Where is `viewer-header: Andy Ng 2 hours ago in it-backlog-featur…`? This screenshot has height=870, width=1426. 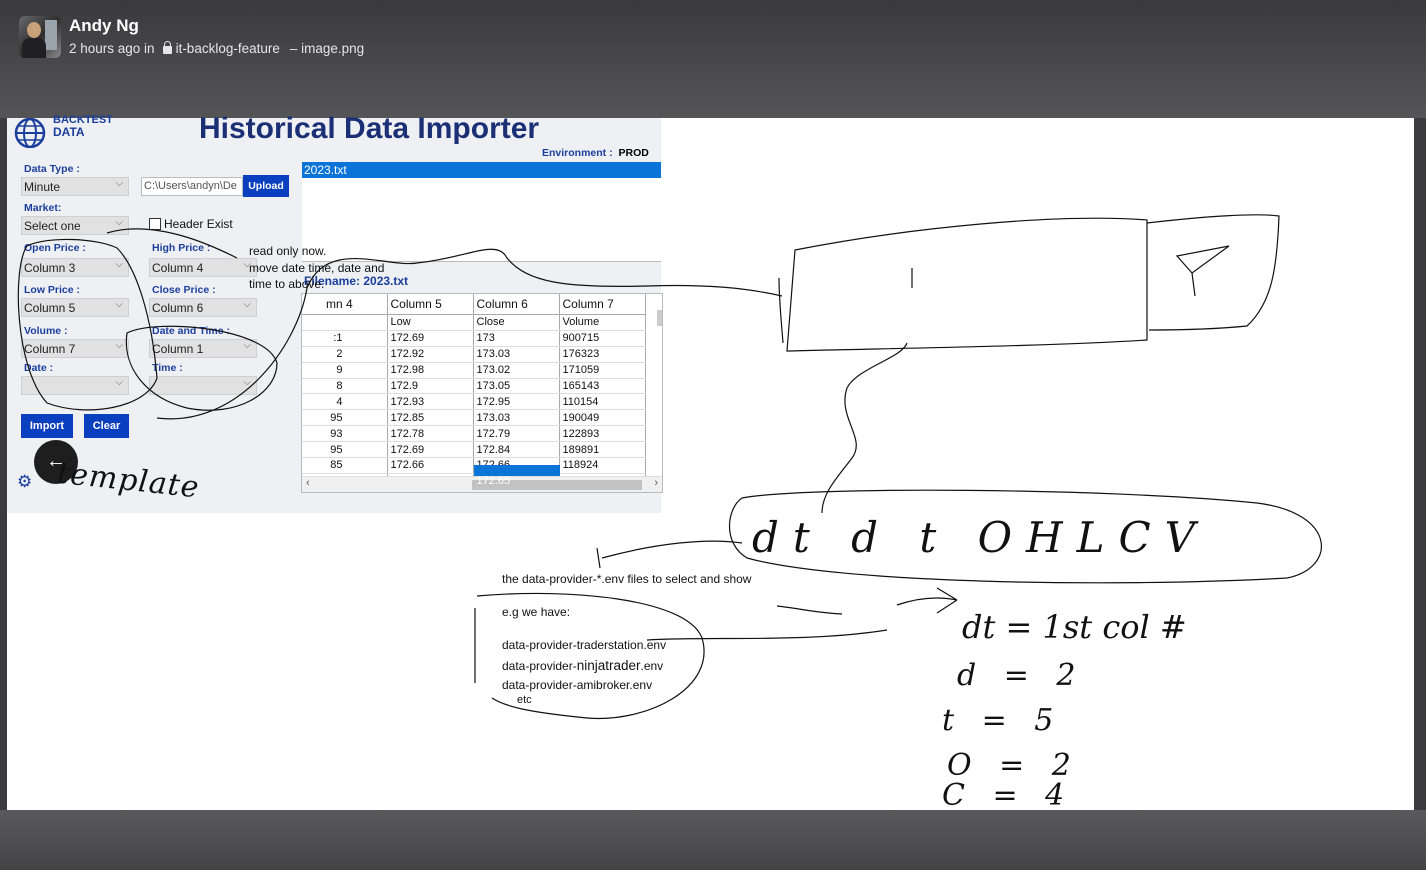
viewer-header: Andy Ng 2 hours ago in it-backlog-featur… is located at coordinates (713, 59).